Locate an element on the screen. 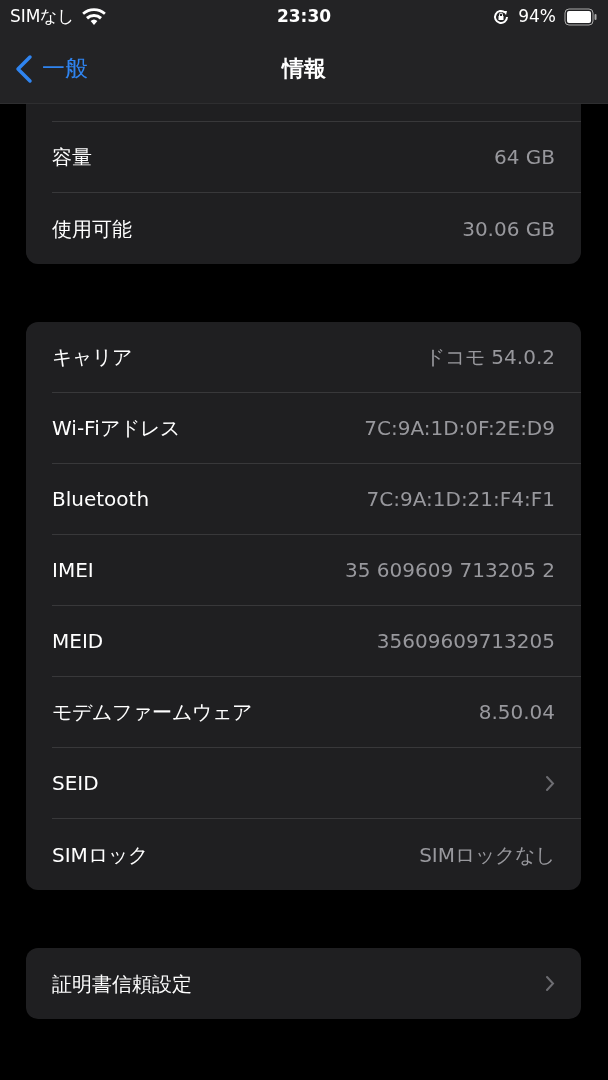  back-button: 一般 is located at coordinates (51, 68).